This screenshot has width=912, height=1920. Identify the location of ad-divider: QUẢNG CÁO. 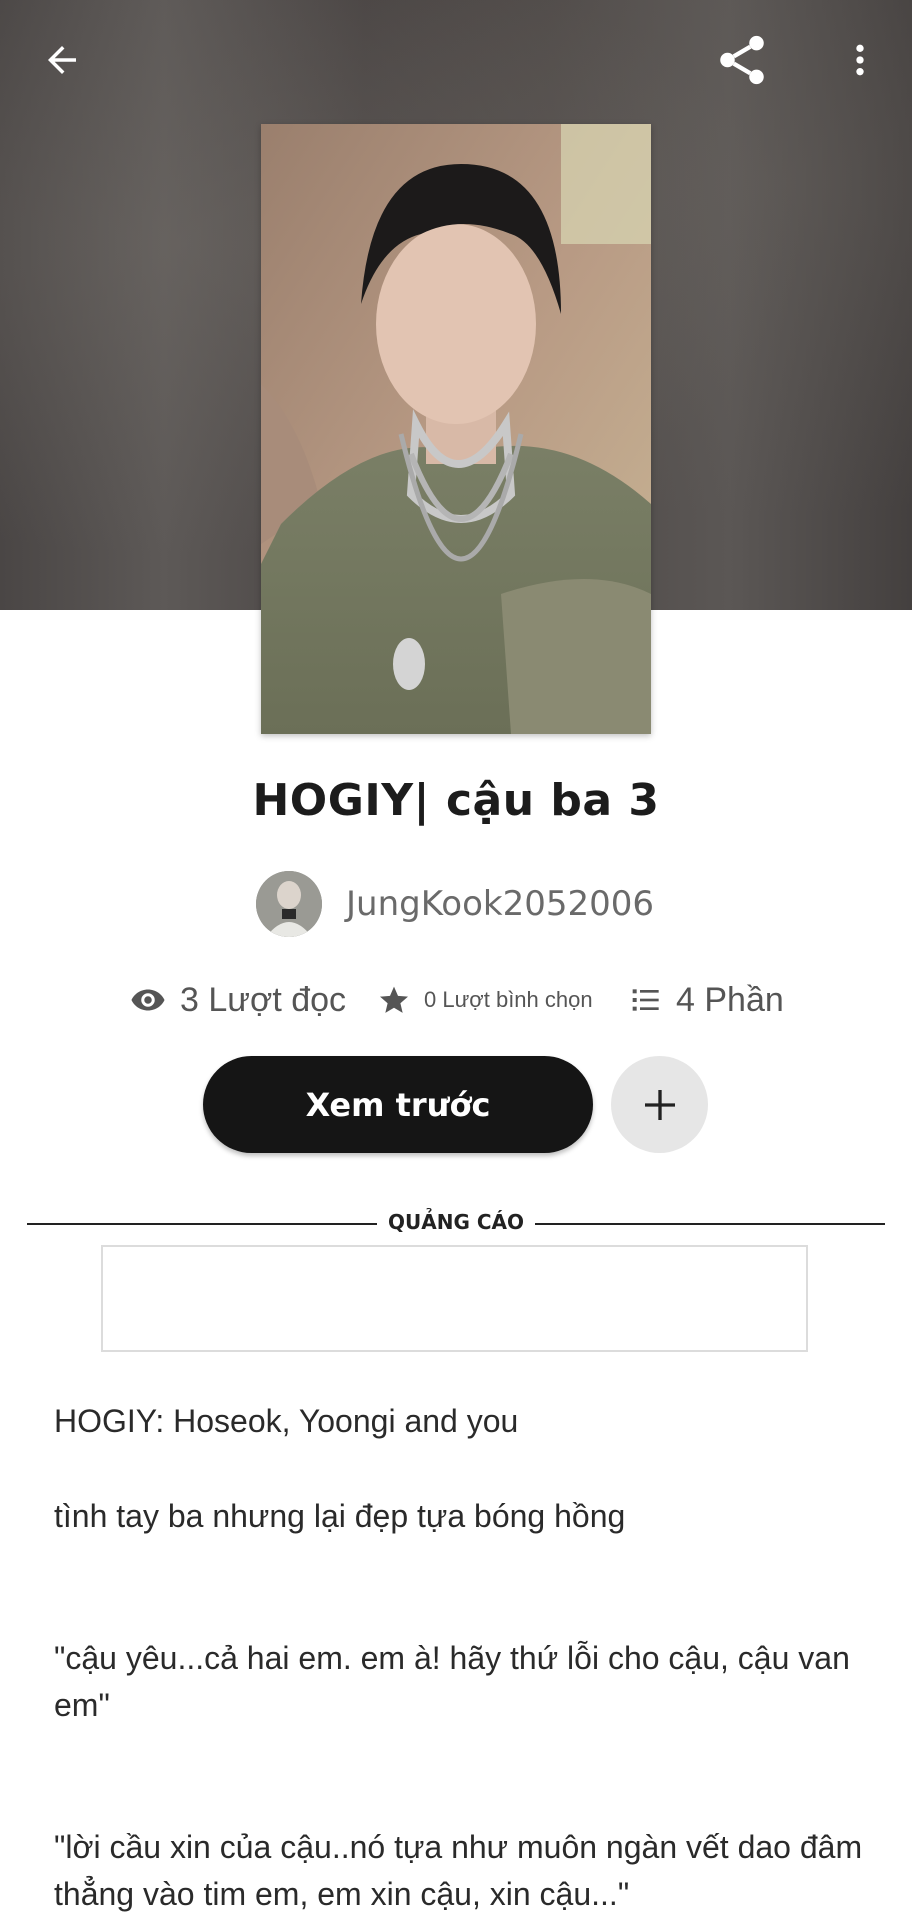
(456, 1223).